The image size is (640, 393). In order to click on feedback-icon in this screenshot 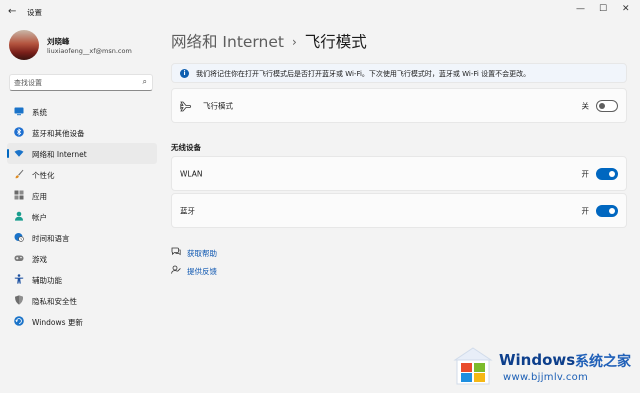, I will do `click(176, 270)`.